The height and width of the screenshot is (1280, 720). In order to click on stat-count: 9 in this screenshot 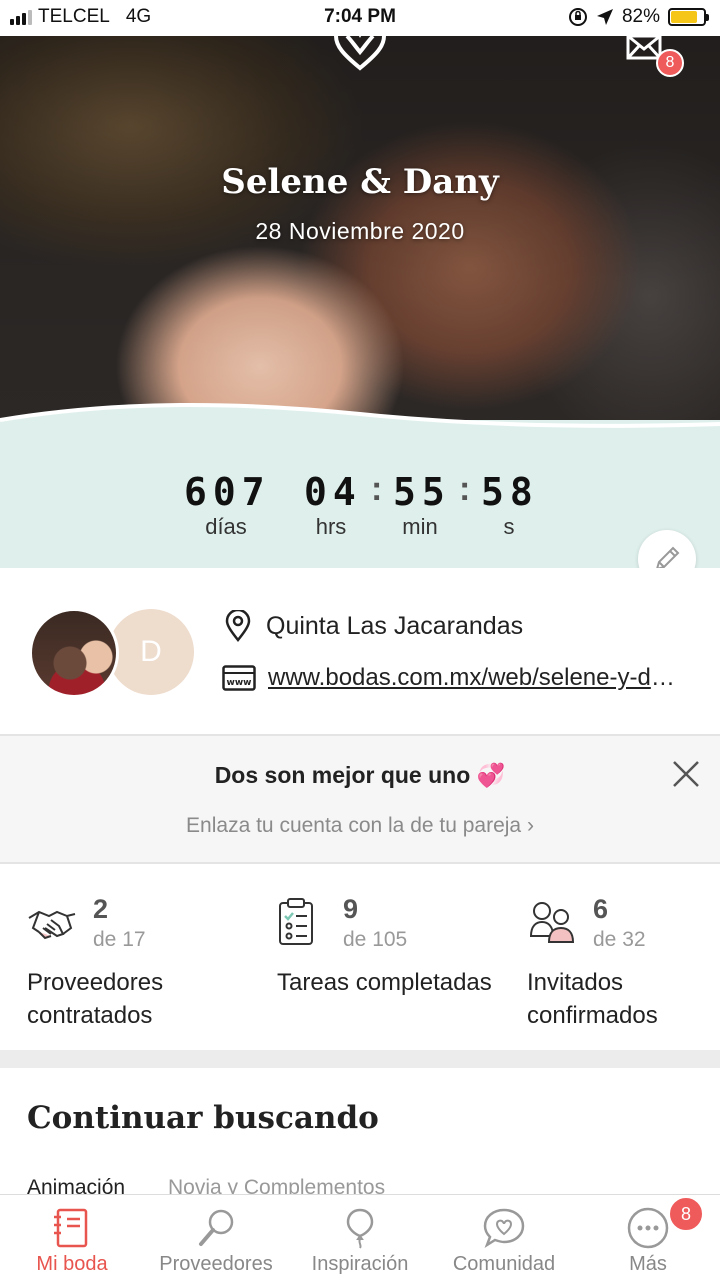, I will do `click(351, 909)`.